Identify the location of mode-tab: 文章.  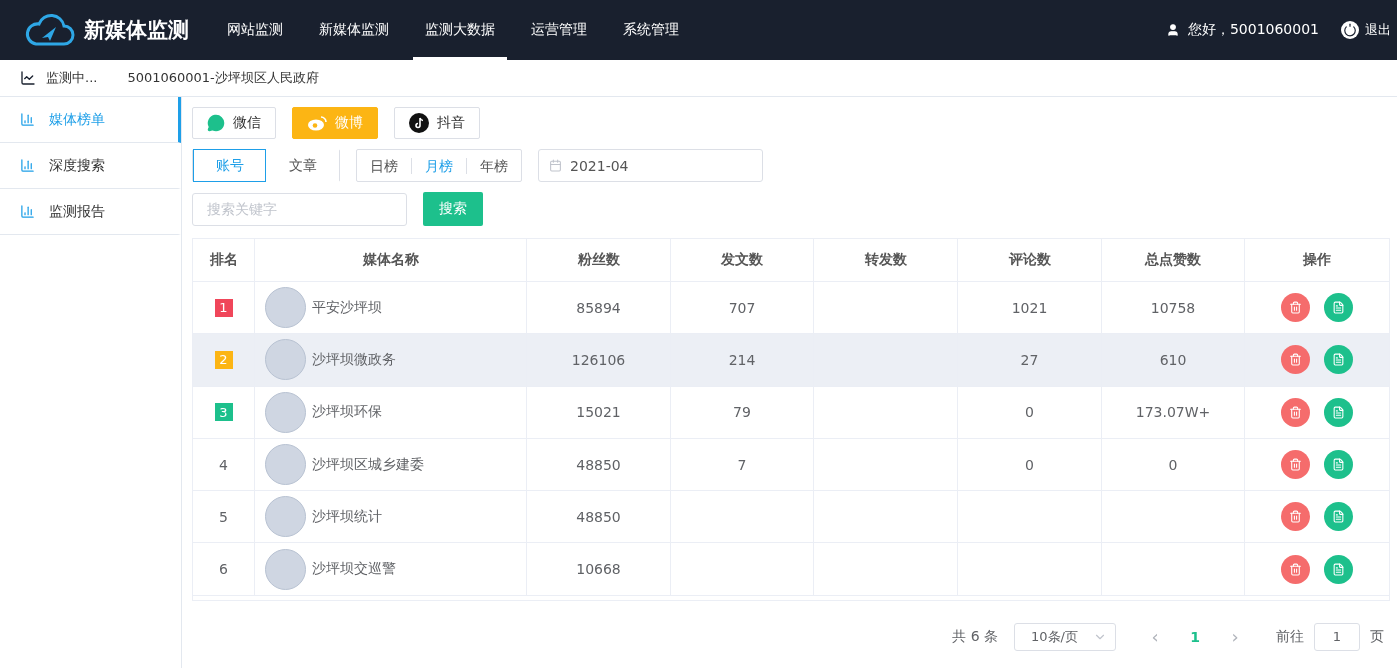
(302, 165).